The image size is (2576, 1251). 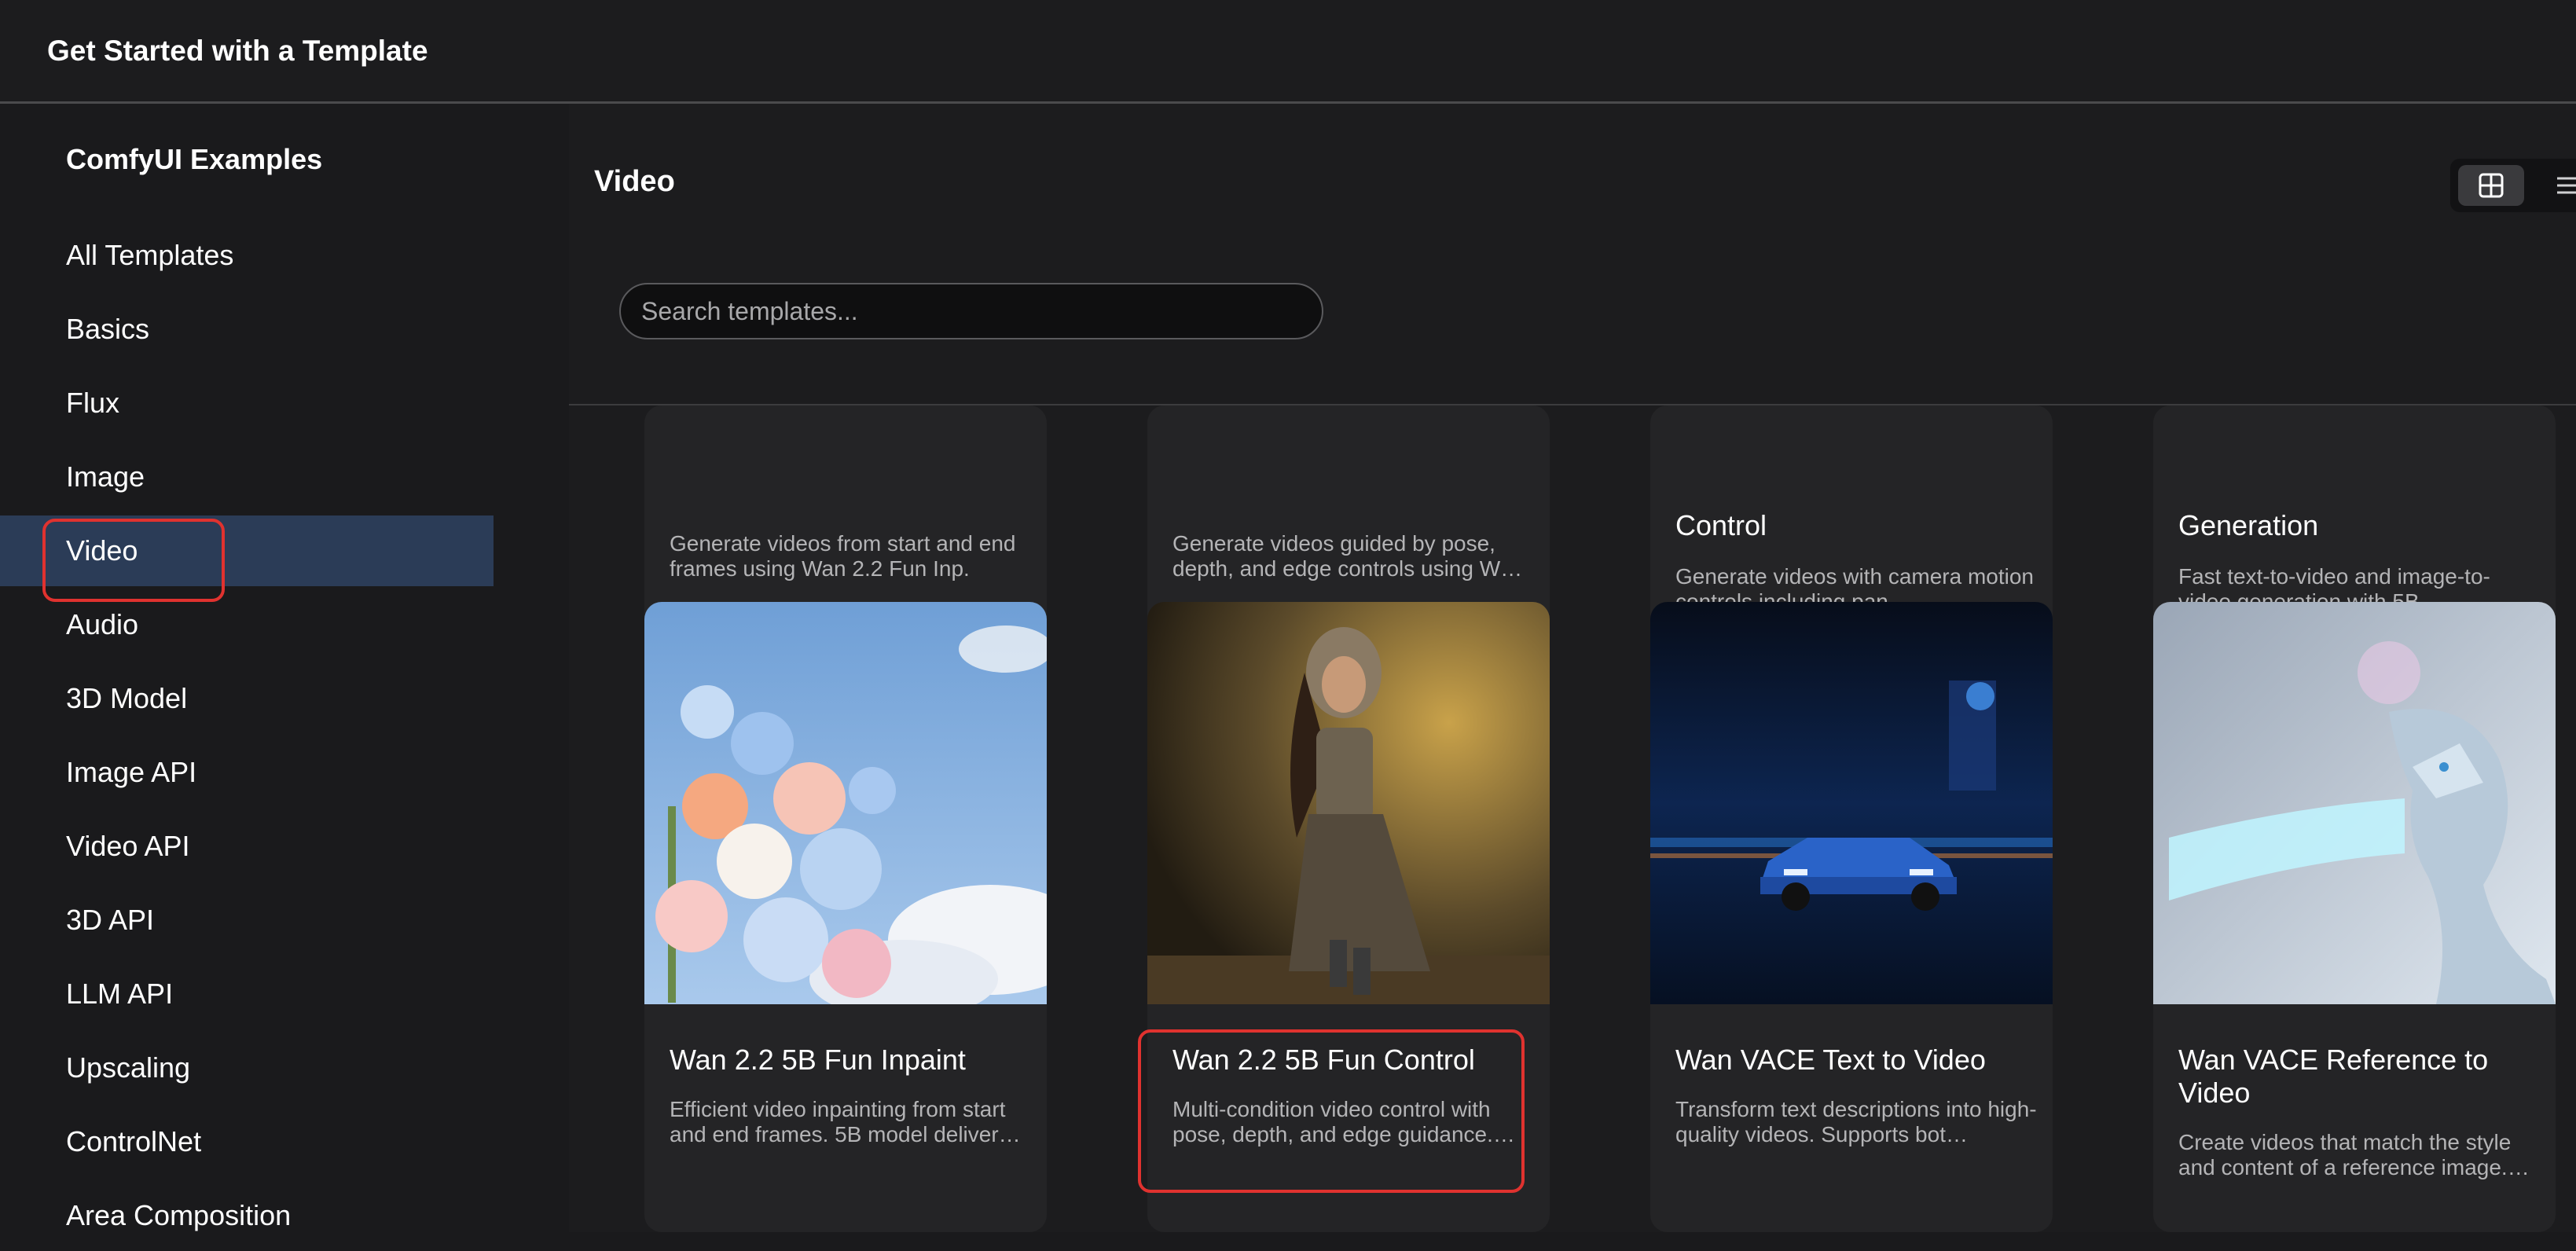 I want to click on video-highlight-annotation, so click(x=133, y=560).